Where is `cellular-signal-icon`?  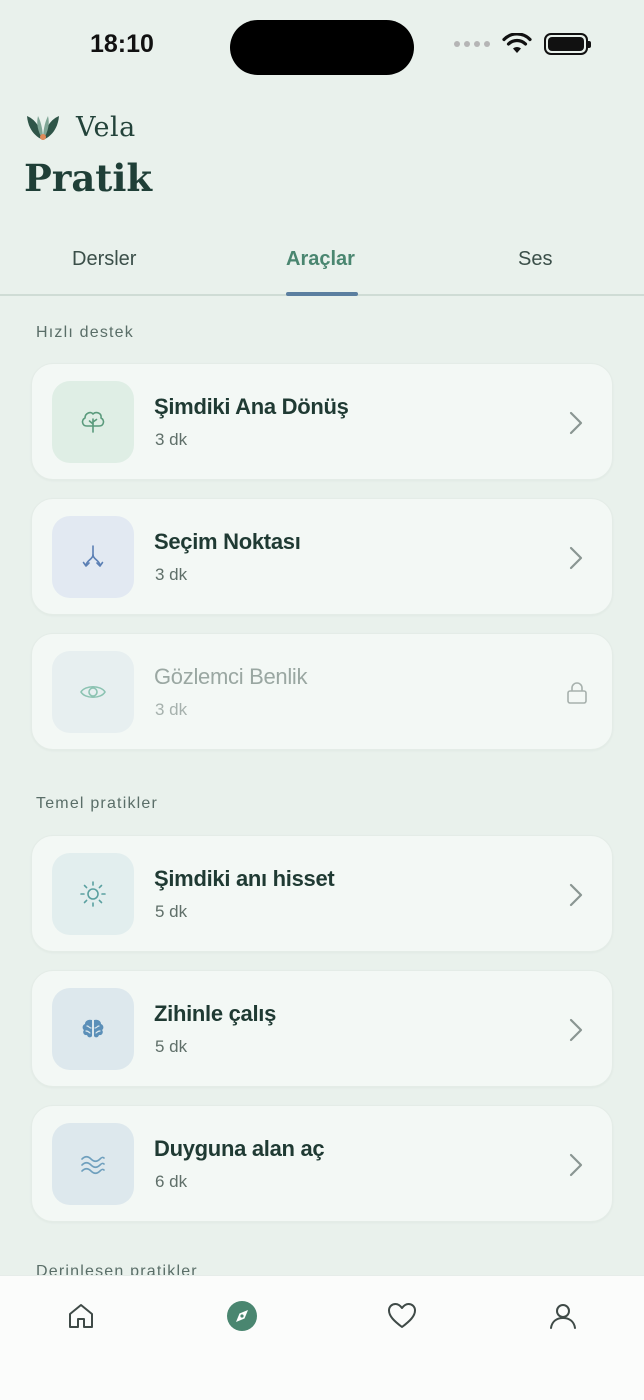 cellular-signal-icon is located at coordinates (472, 44).